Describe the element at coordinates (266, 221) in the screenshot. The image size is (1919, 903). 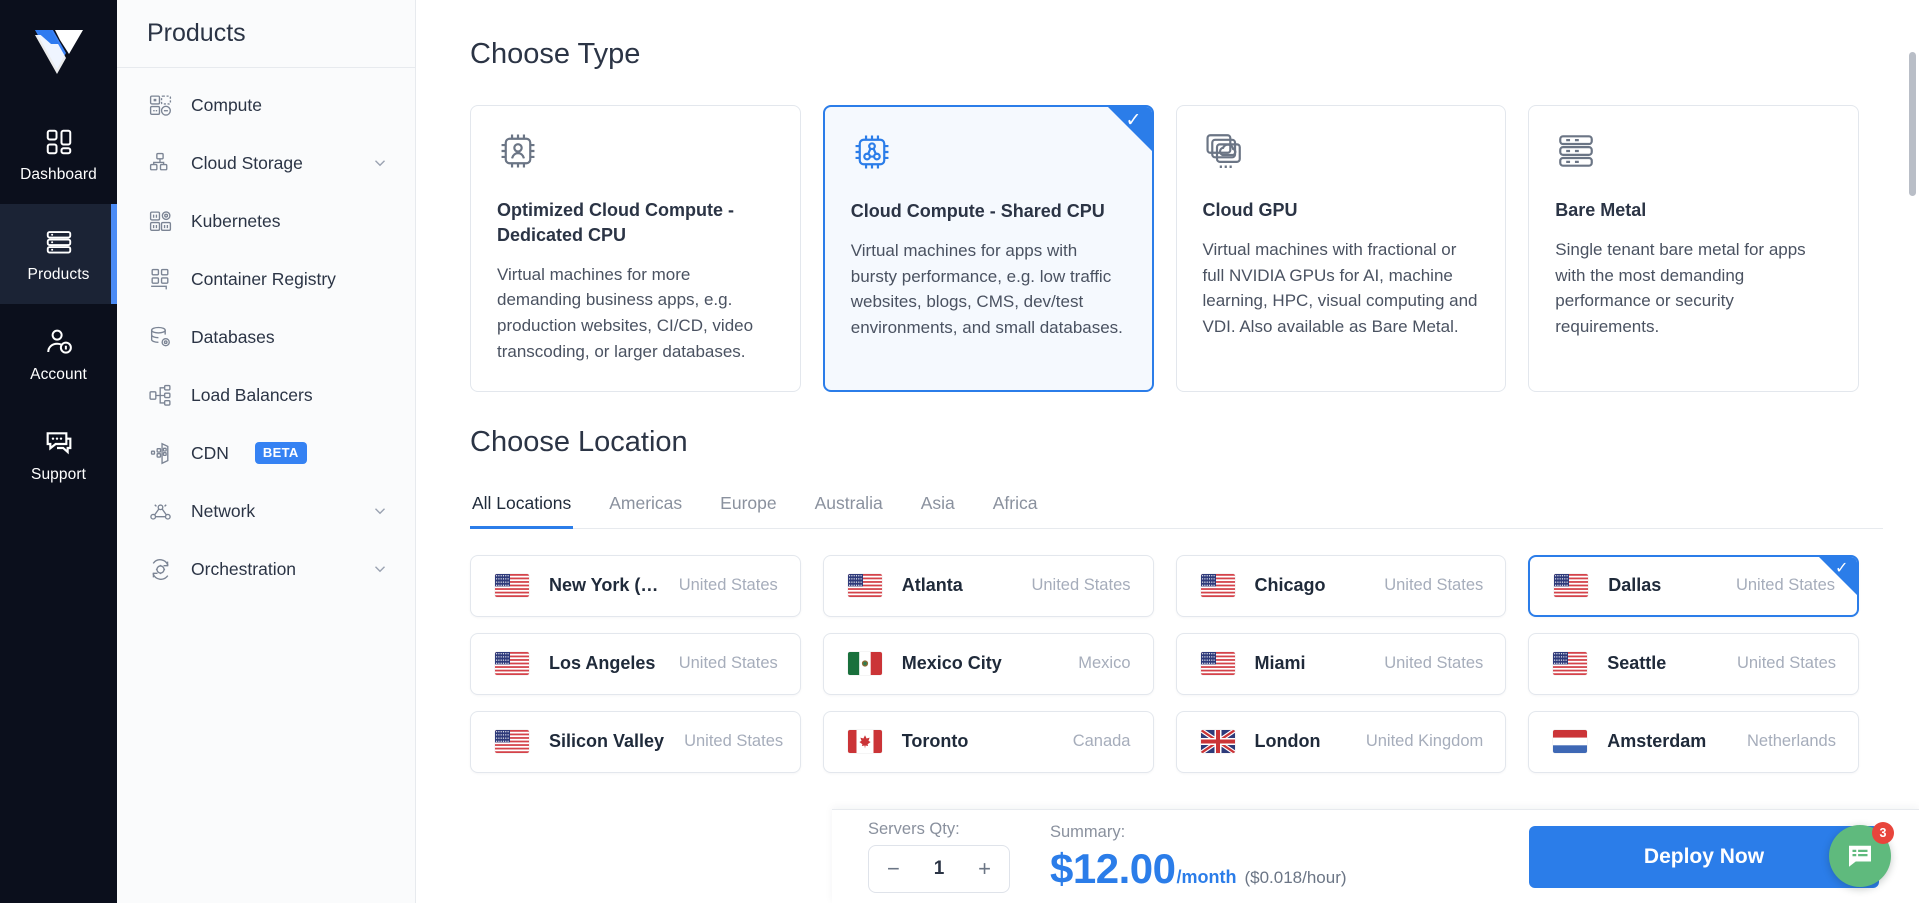
I see `sidebar-item-kubernetes: Kubernetes` at that location.